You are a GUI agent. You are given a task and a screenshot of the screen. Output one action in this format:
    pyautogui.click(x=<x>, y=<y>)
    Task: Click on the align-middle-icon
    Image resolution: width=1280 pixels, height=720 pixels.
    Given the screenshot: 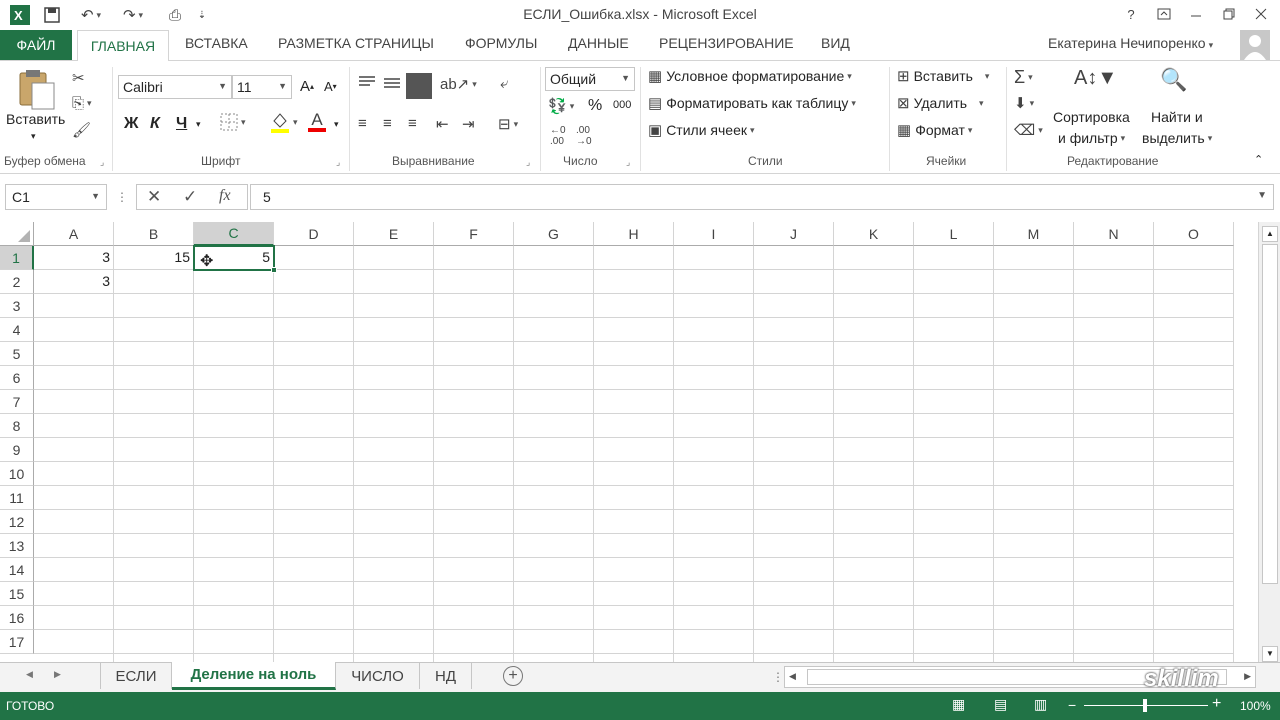 What is the action you would take?
    pyautogui.click(x=392, y=83)
    